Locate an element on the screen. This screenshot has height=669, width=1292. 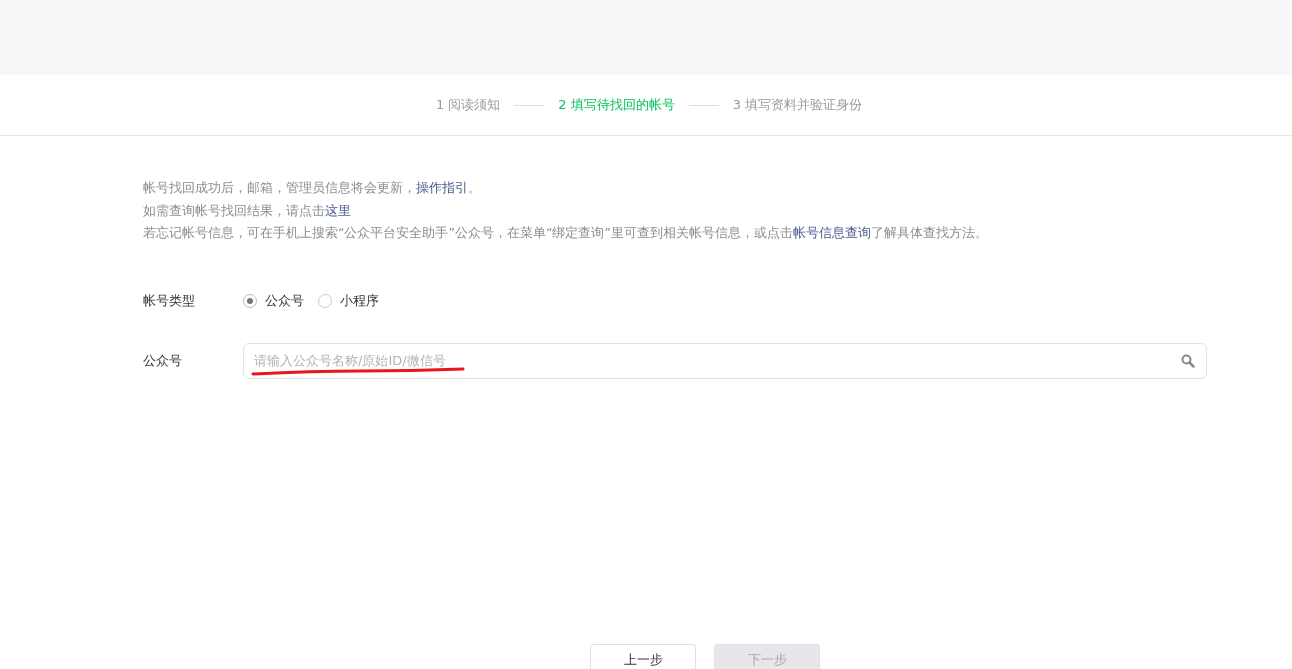
radio-label: 小程序 is located at coordinates (359, 300).